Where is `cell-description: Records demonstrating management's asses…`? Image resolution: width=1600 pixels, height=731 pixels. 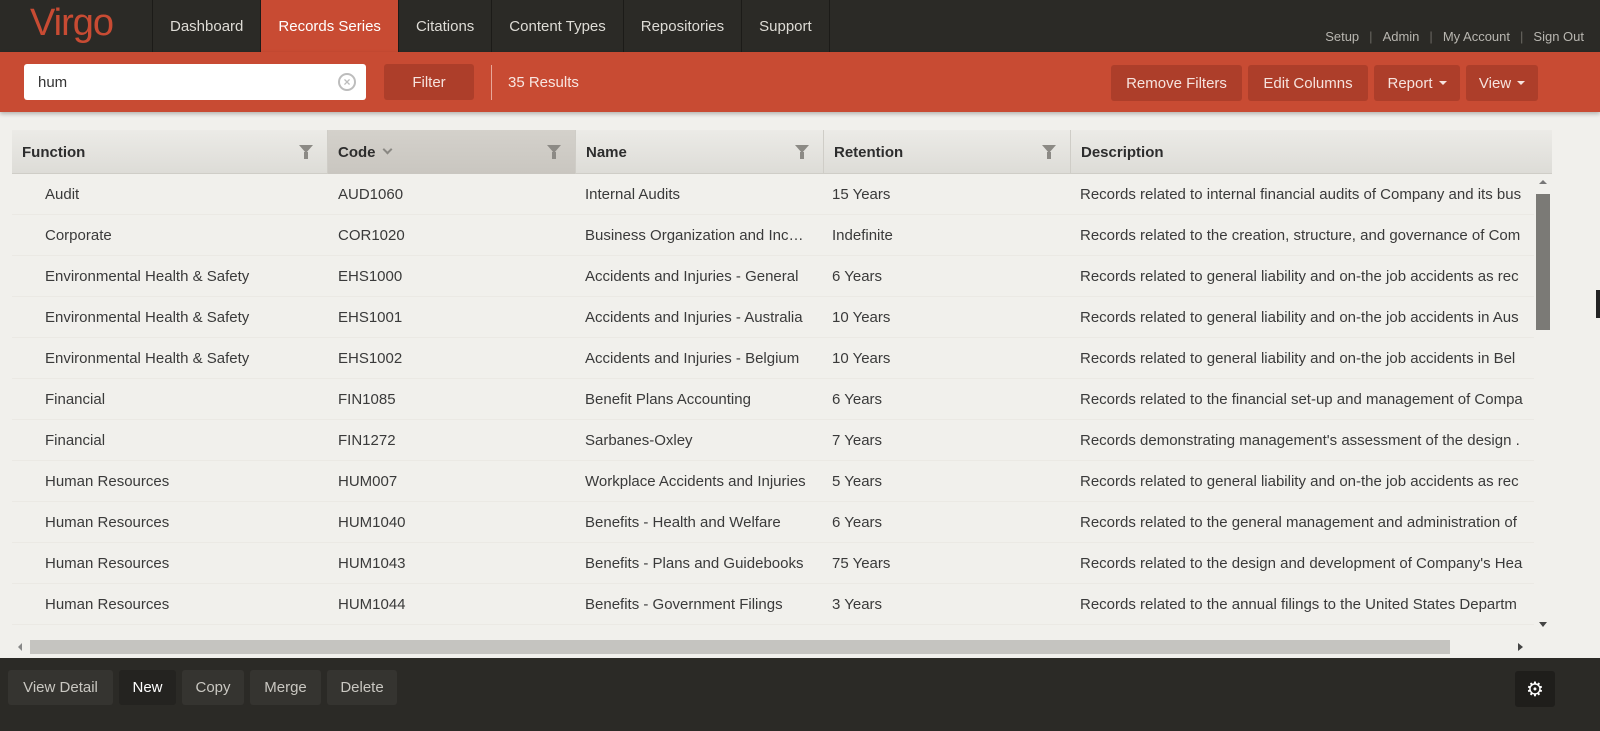 cell-description: Records demonstrating management's asses… is located at coordinates (1300, 440).